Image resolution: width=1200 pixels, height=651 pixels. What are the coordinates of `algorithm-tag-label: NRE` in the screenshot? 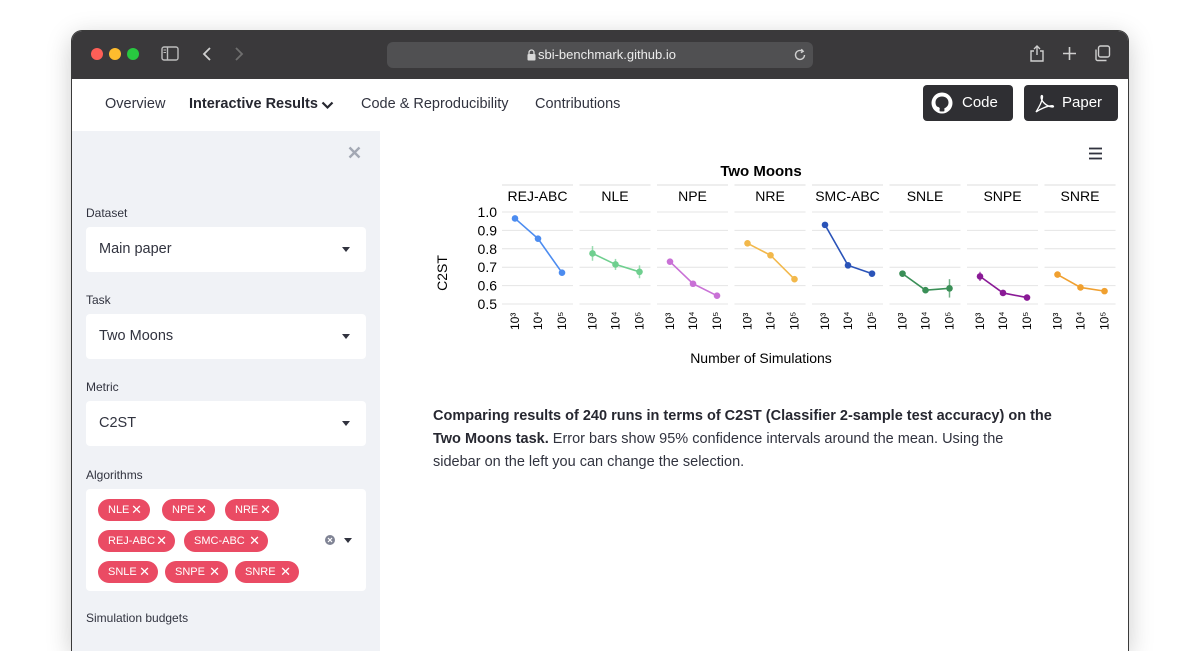 It's located at (247, 510).